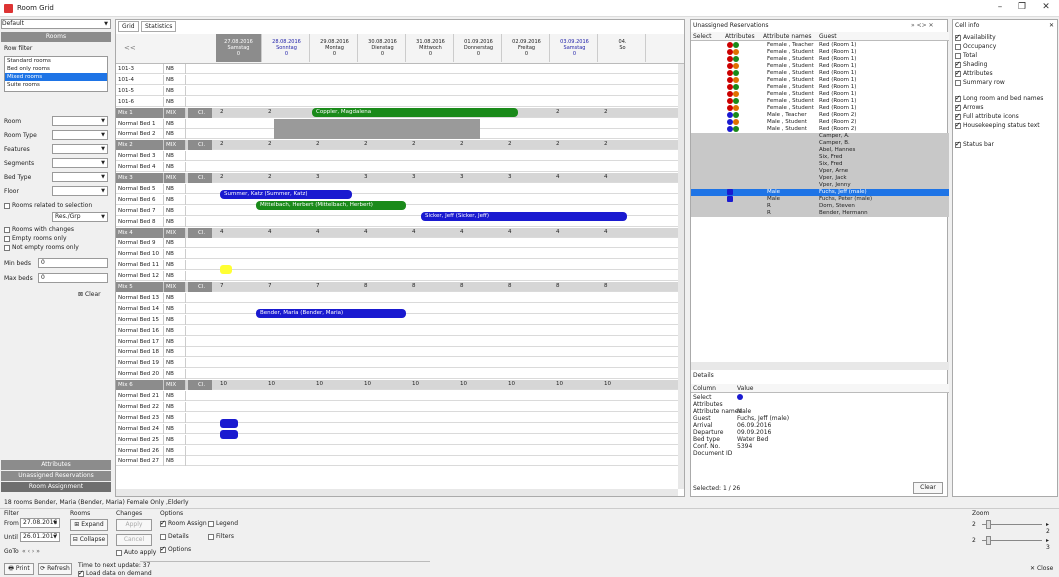 The image size is (1059, 577). I want to click on expand-button: ⊞ Expand, so click(89, 525).